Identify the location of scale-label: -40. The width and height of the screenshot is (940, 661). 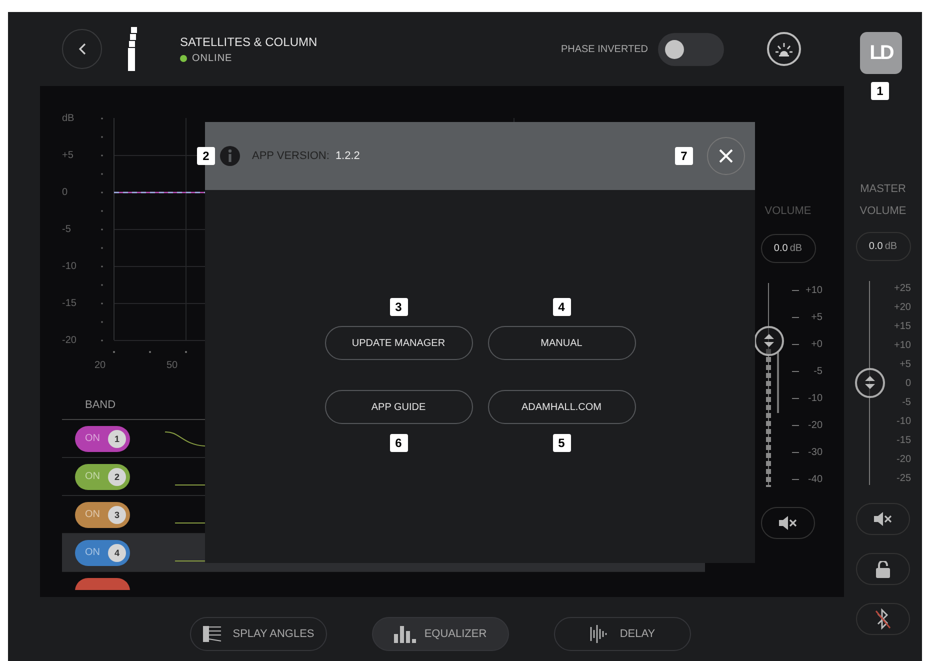
(814, 480).